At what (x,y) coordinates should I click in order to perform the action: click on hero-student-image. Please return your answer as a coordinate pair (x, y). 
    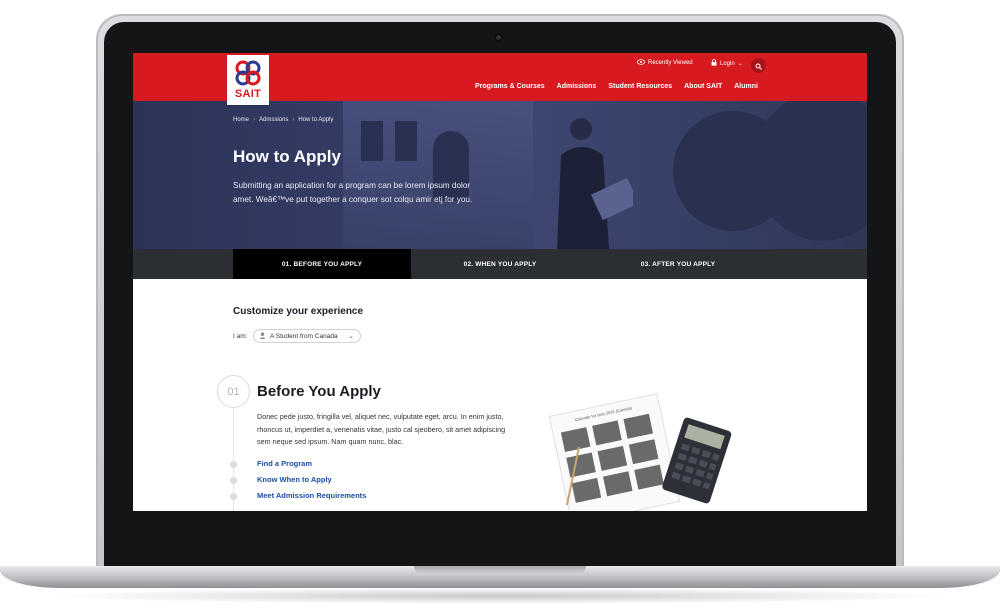
    Looking at the image, I should click on (595, 183).